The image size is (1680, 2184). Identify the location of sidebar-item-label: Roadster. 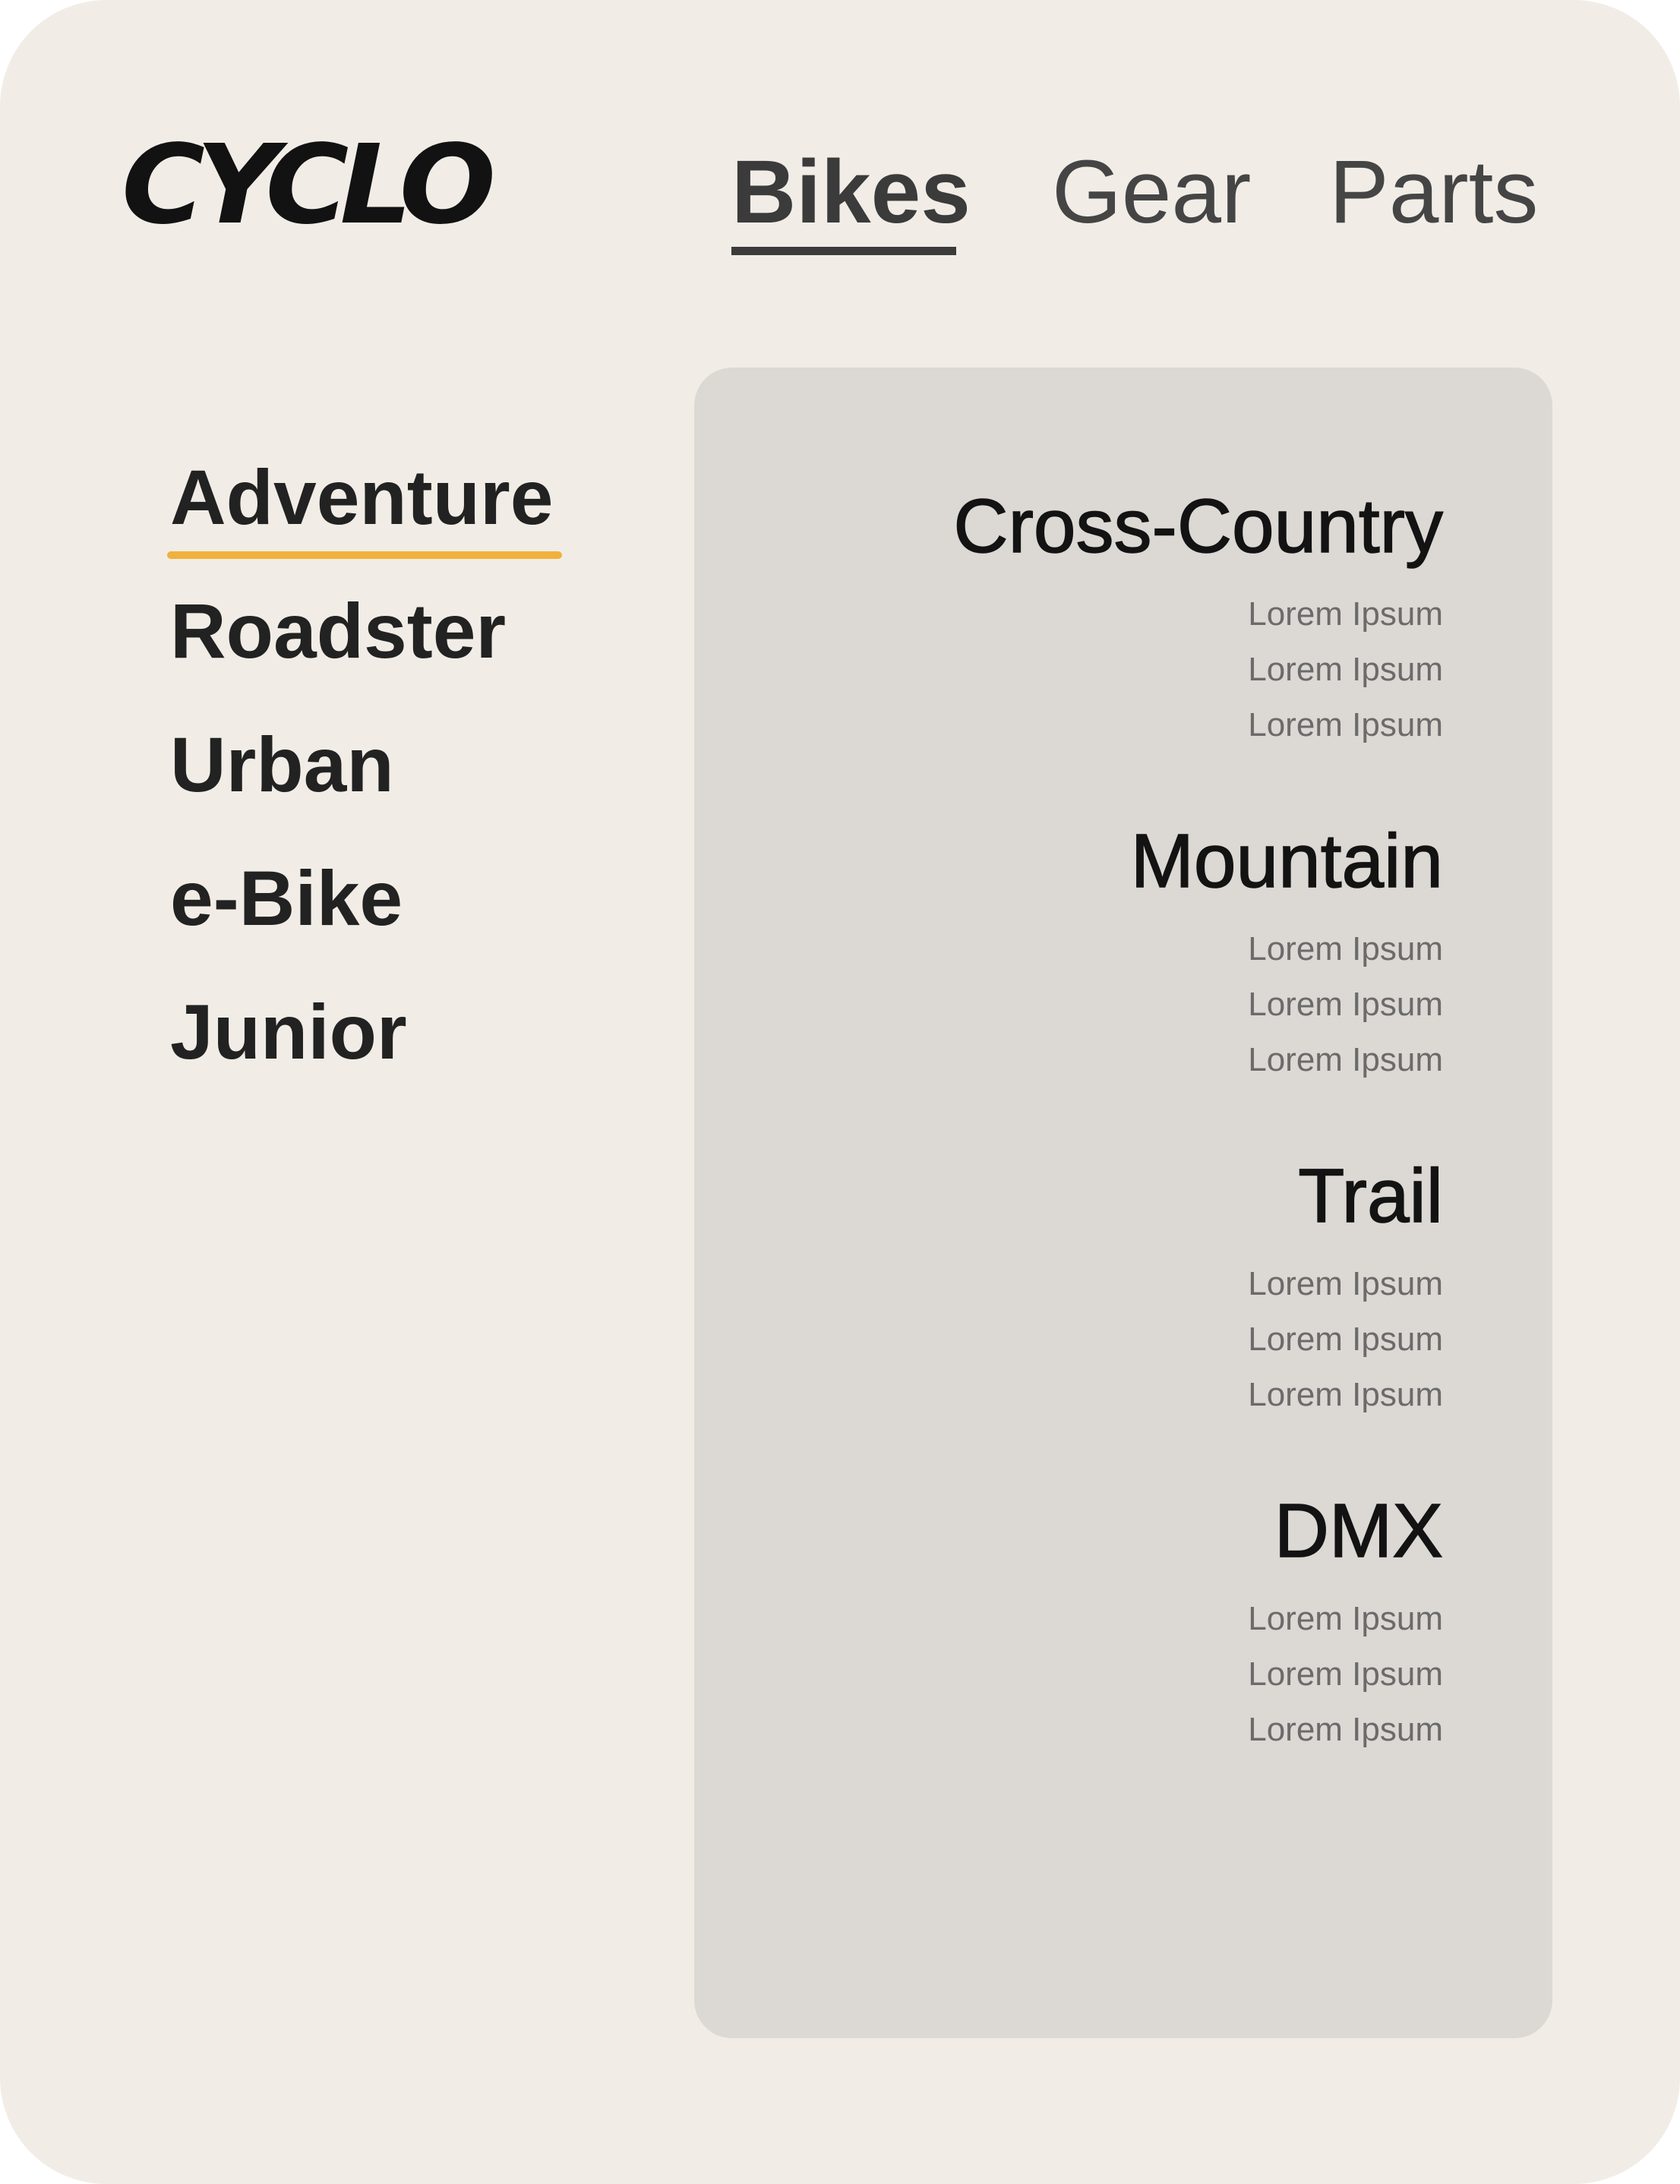
(338, 631).